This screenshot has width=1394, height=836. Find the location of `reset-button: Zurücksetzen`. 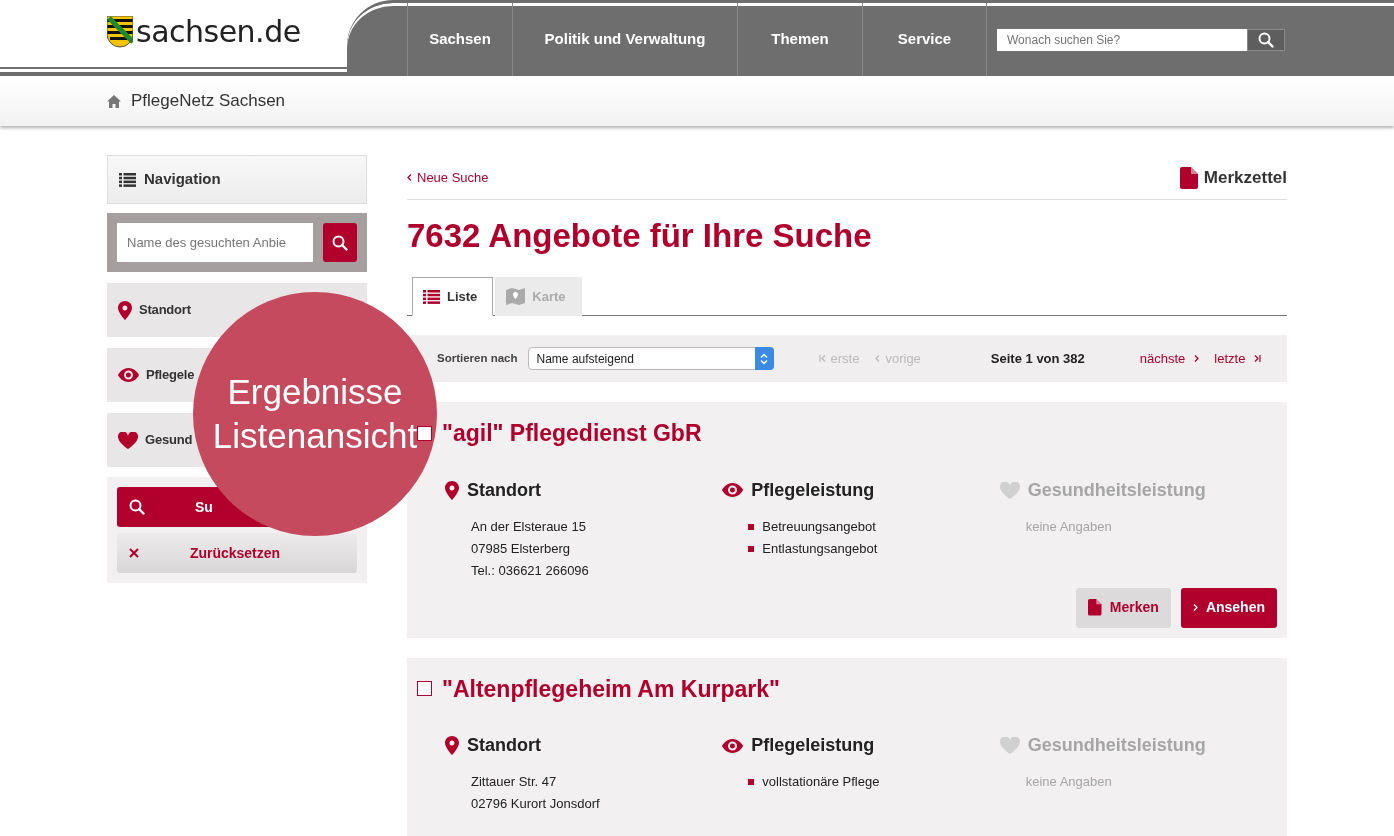

reset-button: Zurücksetzen is located at coordinates (237, 553).